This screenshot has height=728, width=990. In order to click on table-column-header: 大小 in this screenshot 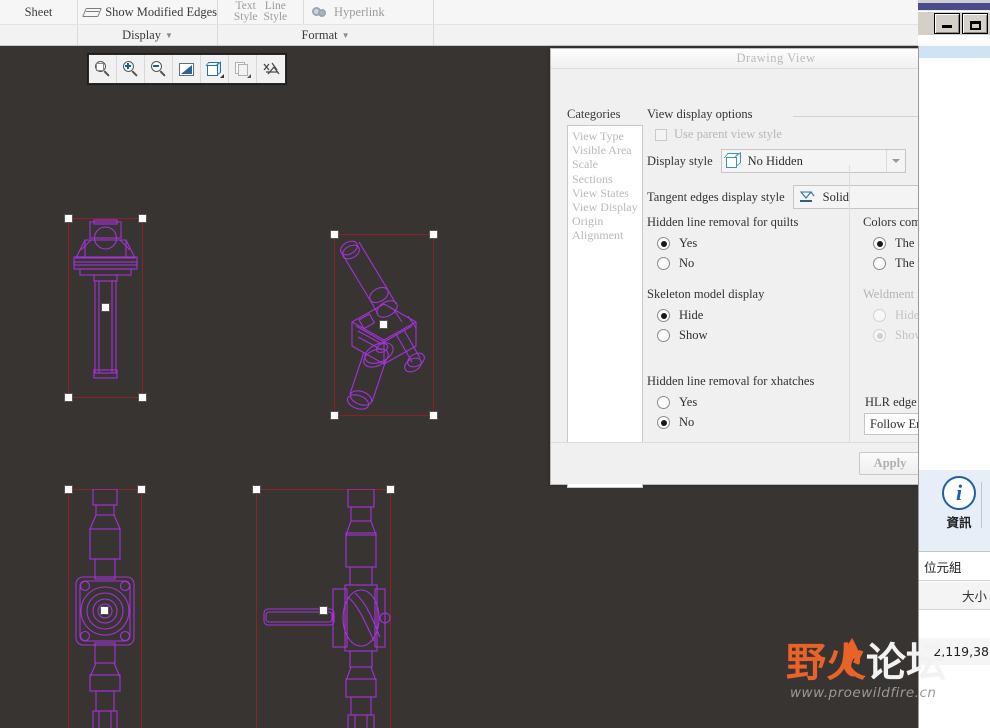, I will do `click(954, 596)`.